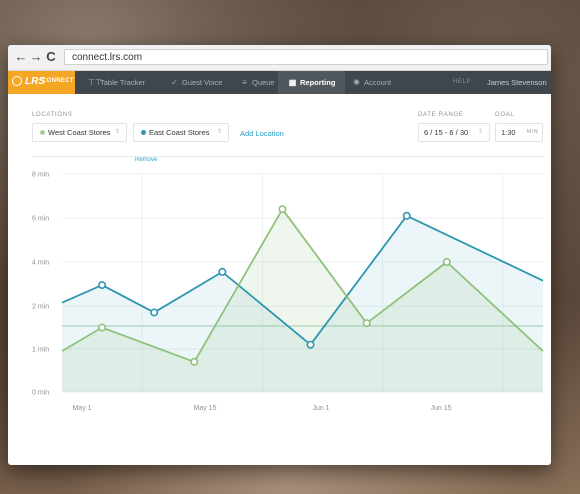 The height and width of the screenshot is (494, 580). I want to click on x-tick-label: Jun 15, so click(440, 408).